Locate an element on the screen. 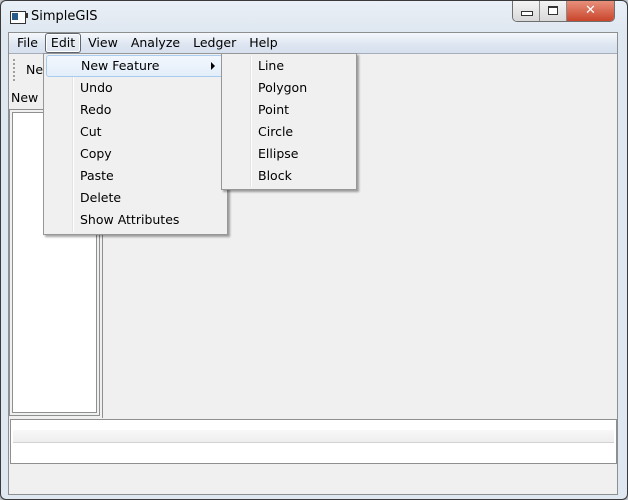 The image size is (628, 500). status-bar is located at coordinates (312, 478).